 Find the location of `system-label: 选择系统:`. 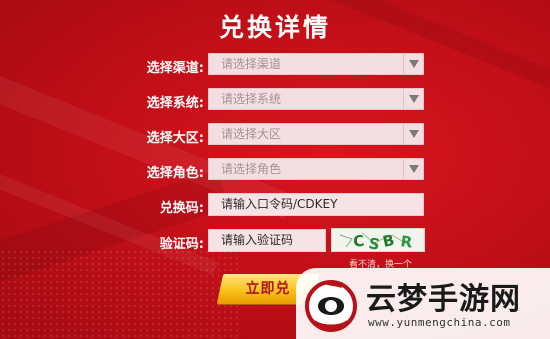

system-label: 选择系统: is located at coordinates (175, 103).